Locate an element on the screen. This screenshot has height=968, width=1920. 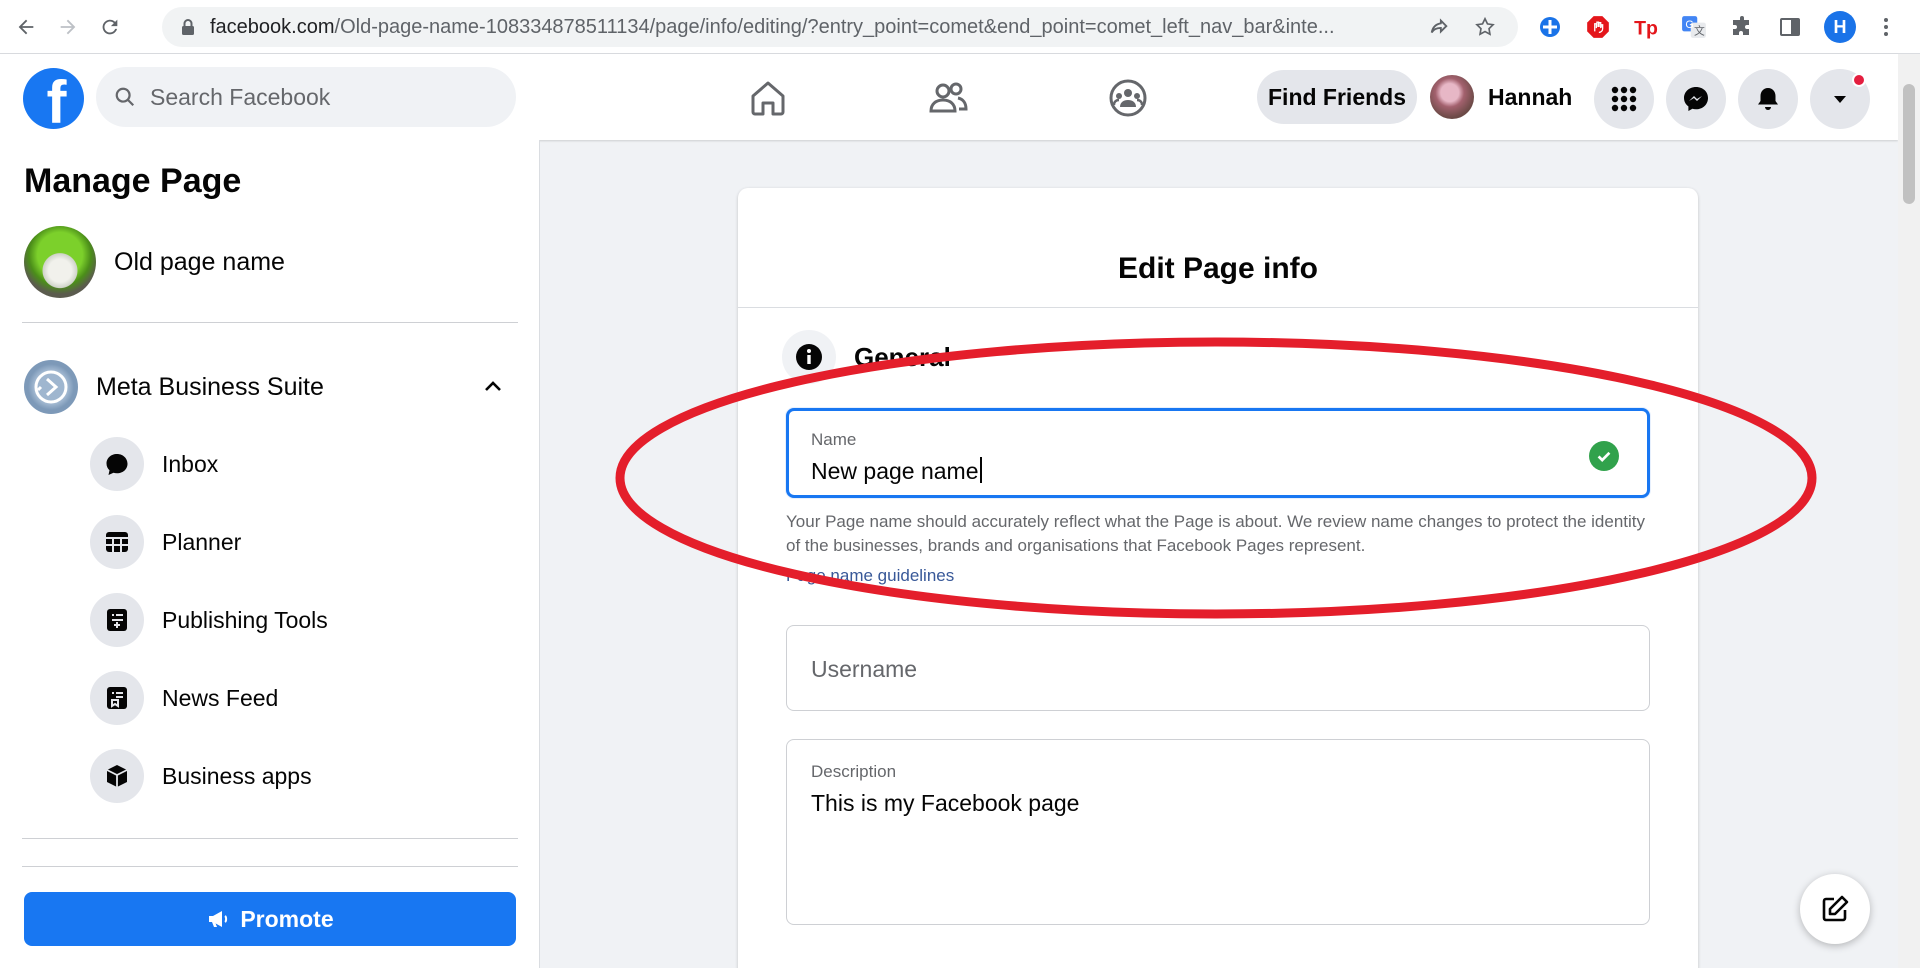
notification-dot is located at coordinates (1859, 80).